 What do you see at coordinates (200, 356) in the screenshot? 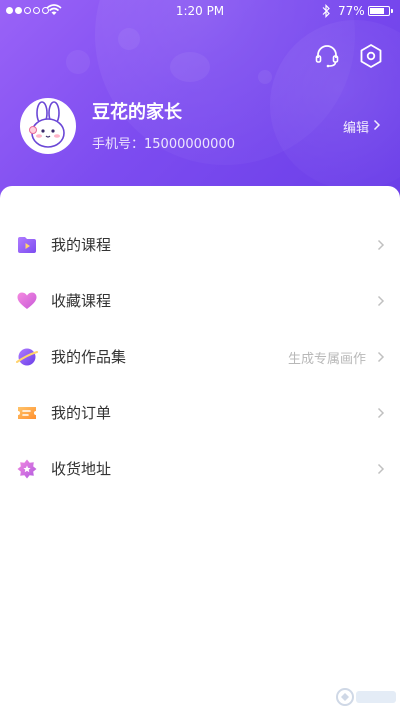
I see `menu-item-my-portfolio: 我的作品集 生成专属画作` at bounding box center [200, 356].